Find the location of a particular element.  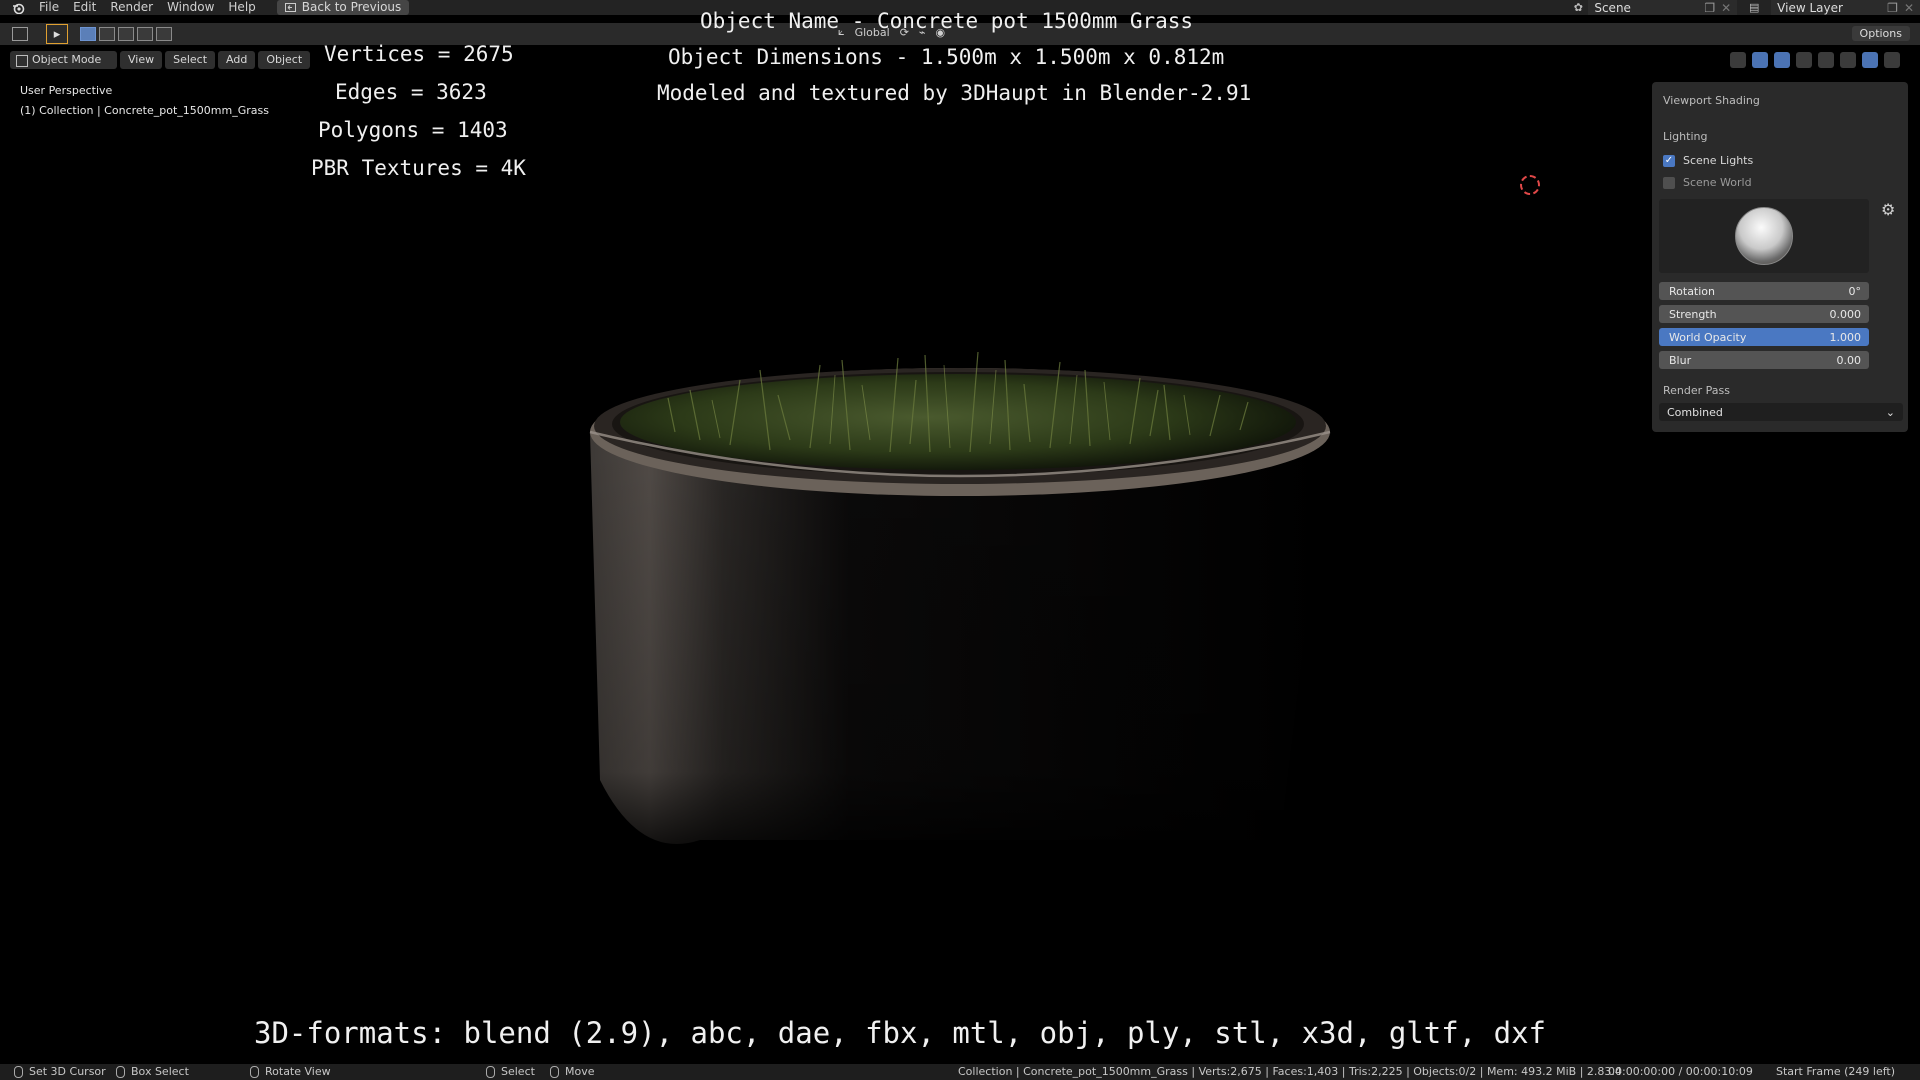

mouse-left-icon is located at coordinates (18, 1071).